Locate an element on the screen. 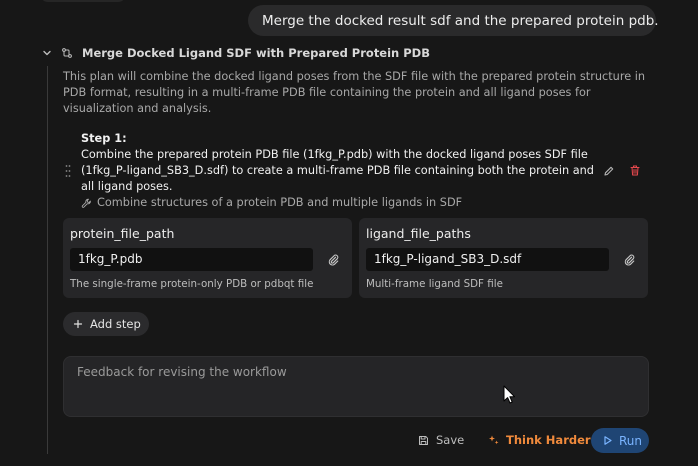 The image size is (698, 466). play-icon is located at coordinates (608, 440).